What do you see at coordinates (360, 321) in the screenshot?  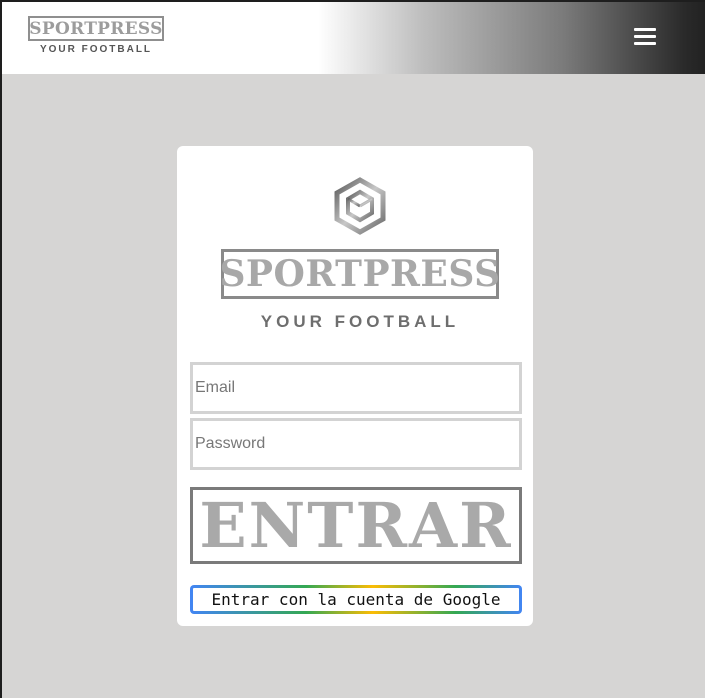 I see `sportpress-logo-tagline: YOUR FOOTBALL` at bounding box center [360, 321].